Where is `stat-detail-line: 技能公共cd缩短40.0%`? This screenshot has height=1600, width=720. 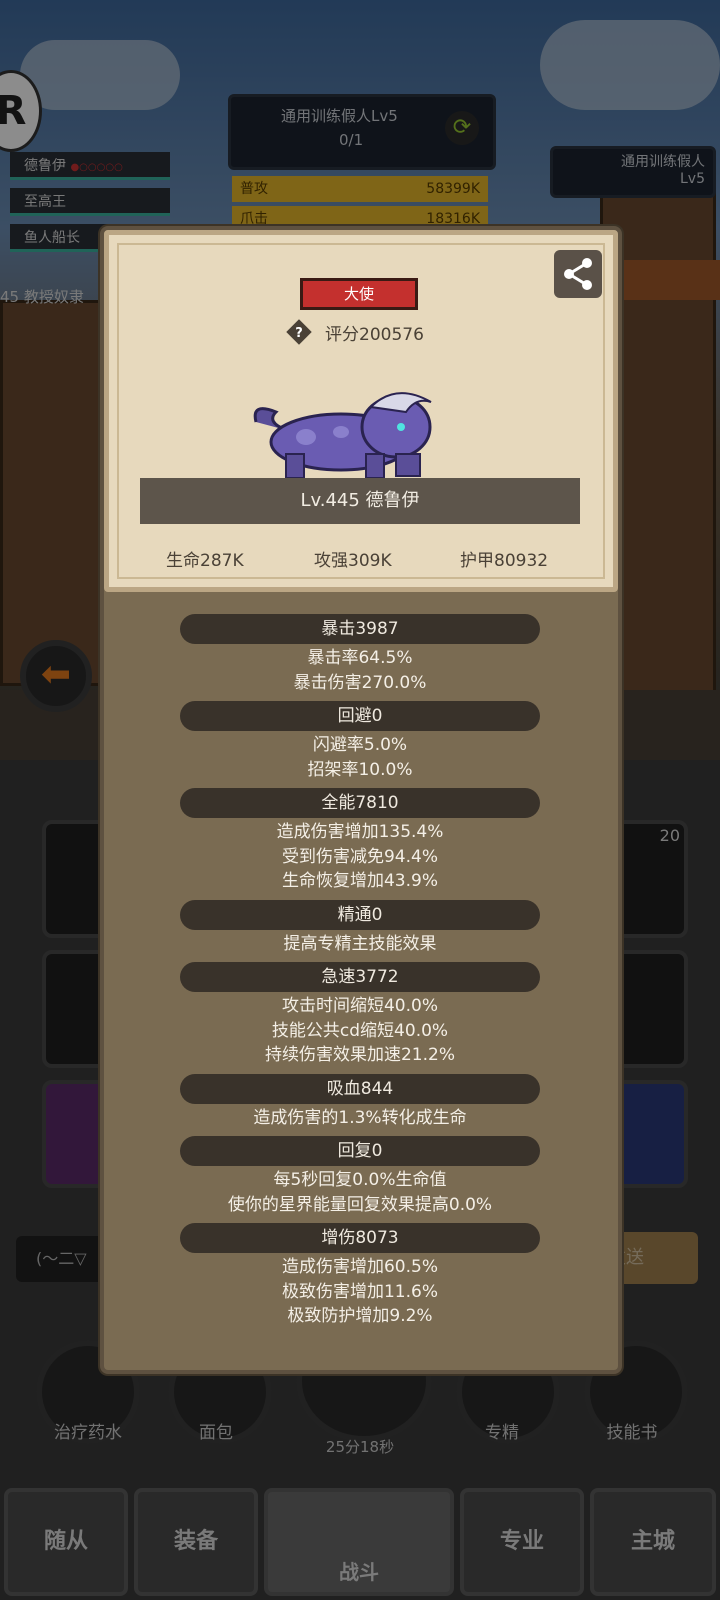 stat-detail-line: 技能公共cd缩短40.0% is located at coordinates (360, 1030).